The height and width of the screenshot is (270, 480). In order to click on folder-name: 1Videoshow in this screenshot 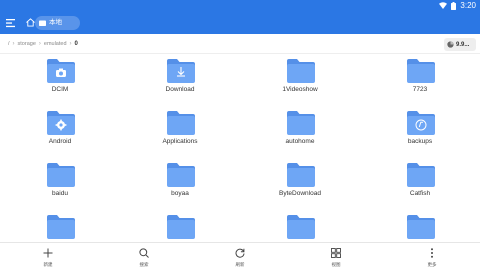, I will do `click(300, 89)`.